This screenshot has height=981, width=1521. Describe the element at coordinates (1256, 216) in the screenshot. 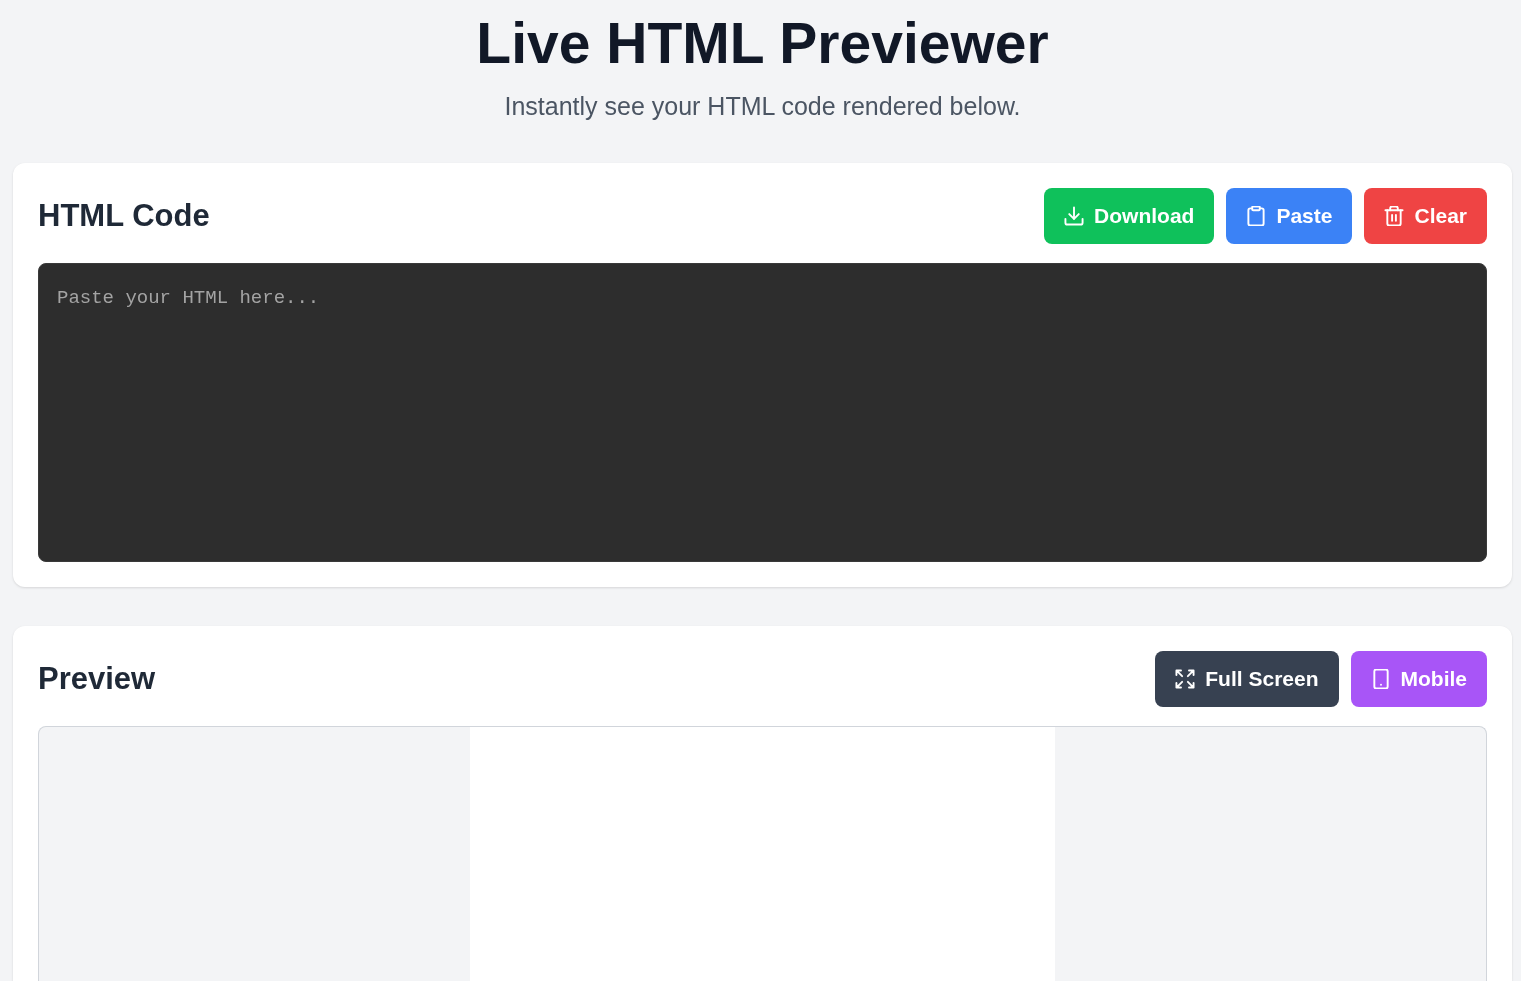

I see `clipboard-icon` at that location.